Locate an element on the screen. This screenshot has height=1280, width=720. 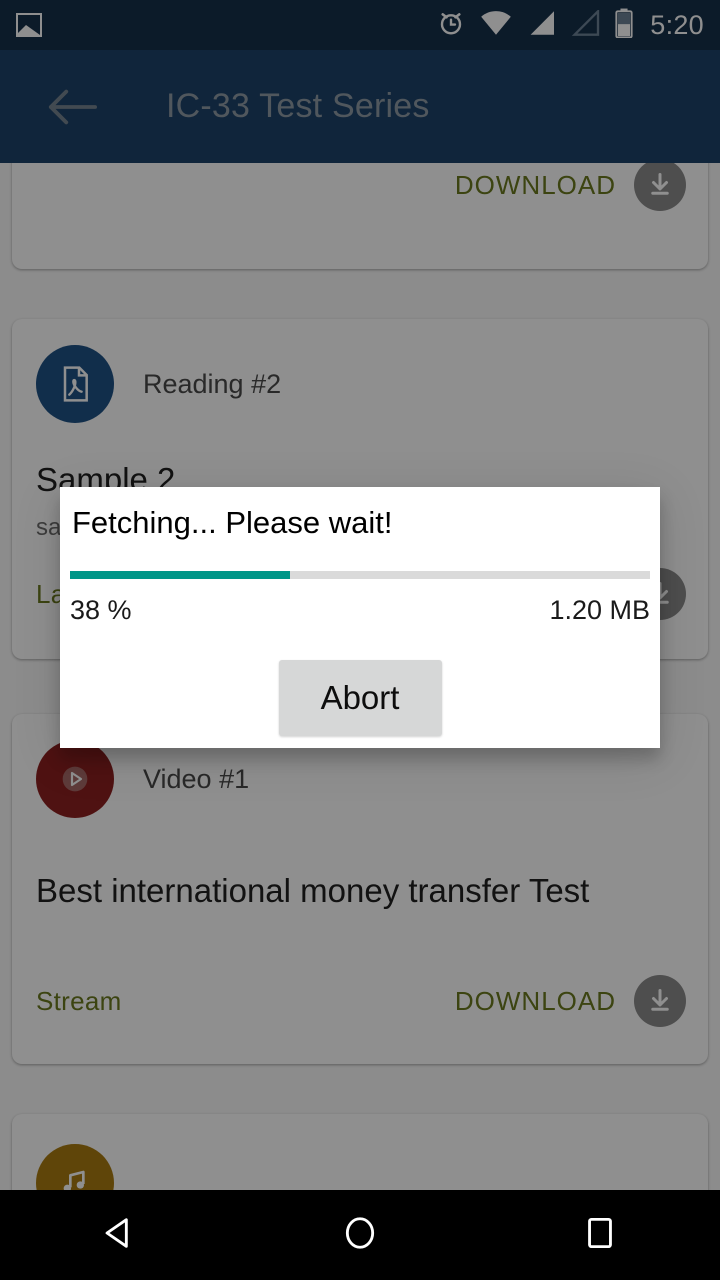
abort-button: Abort is located at coordinates (360, 698).